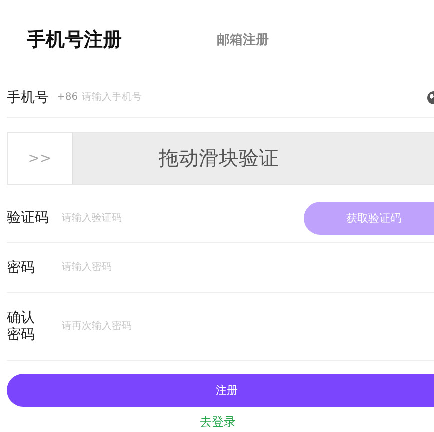  I want to click on slider-text: 拖动滑块验证, so click(219, 158).